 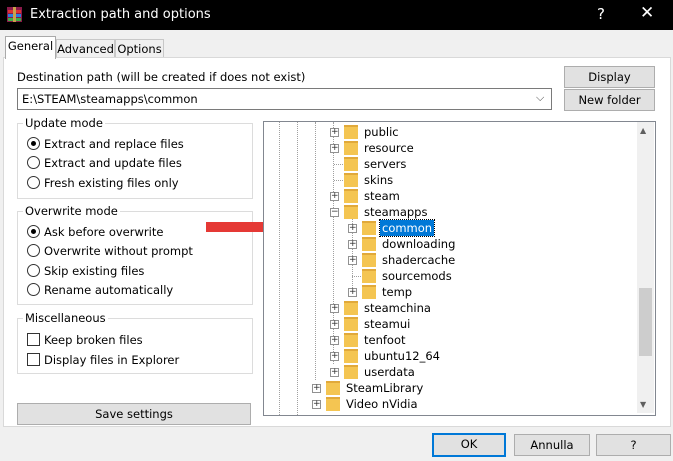 What do you see at coordinates (103, 360) in the screenshot?
I see `checkbox-display-explorer: Display files in Explorer` at bounding box center [103, 360].